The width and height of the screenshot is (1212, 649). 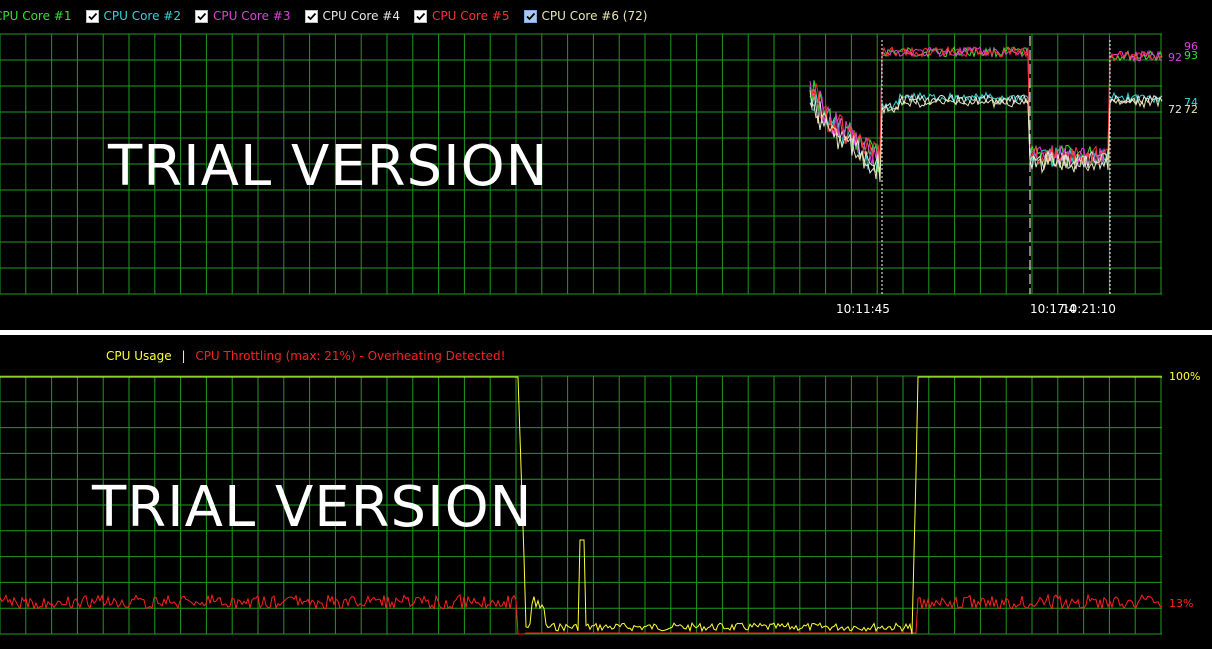 I want to click on right-value-93: 93, so click(x=1191, y=55).